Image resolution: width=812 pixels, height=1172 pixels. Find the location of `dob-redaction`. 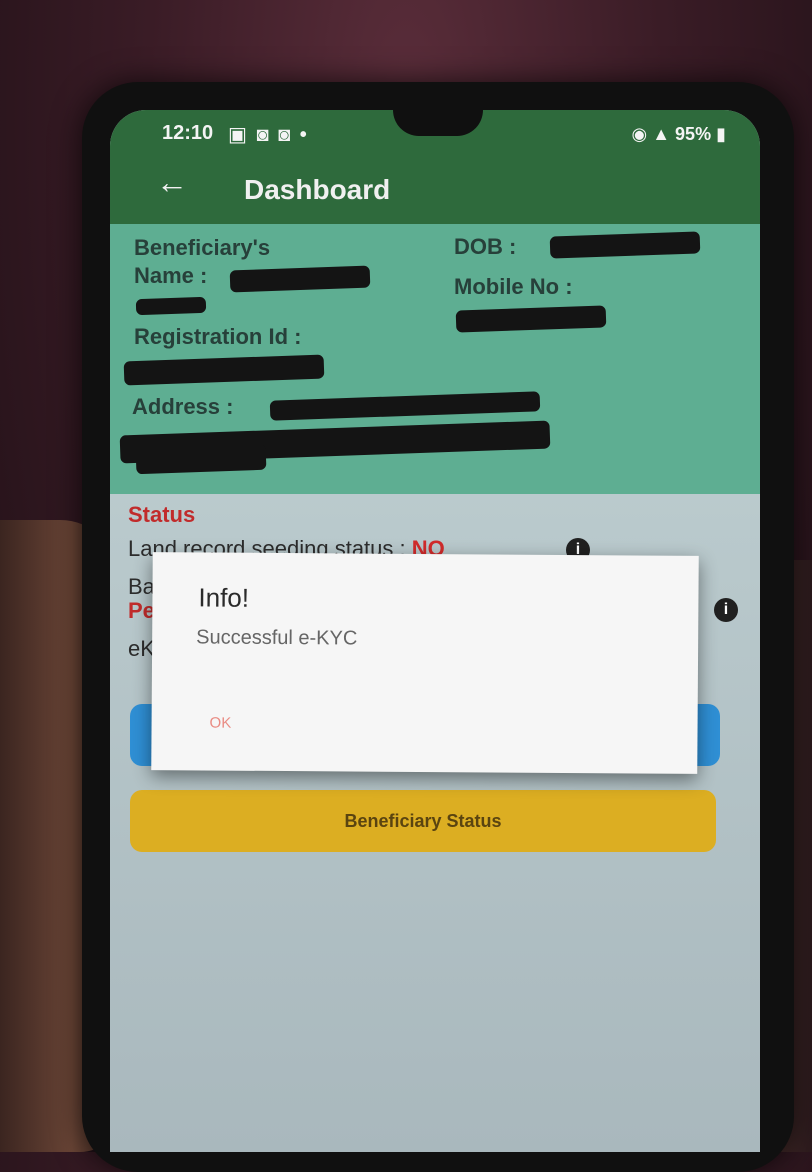

dob-redaction is located at coordinates (625, 245).